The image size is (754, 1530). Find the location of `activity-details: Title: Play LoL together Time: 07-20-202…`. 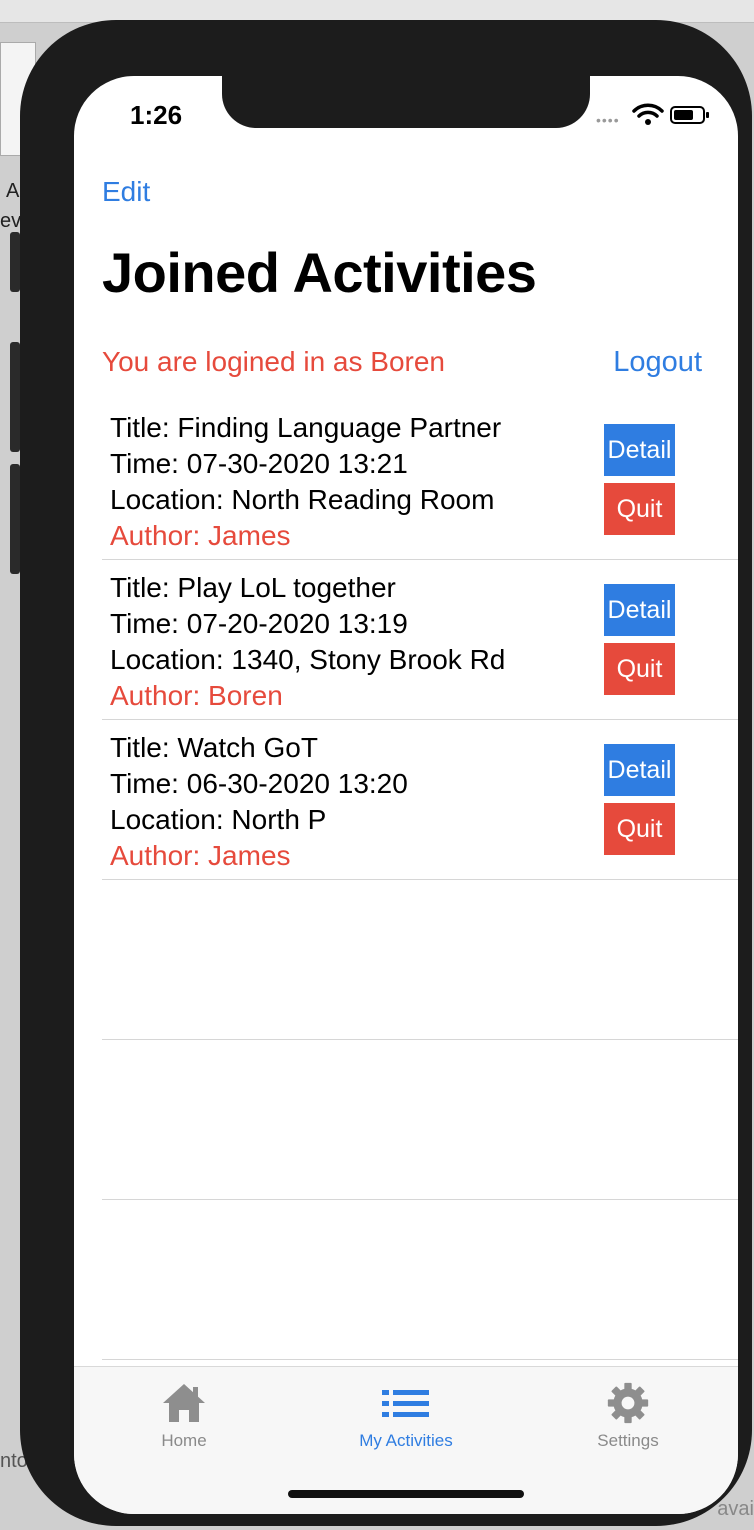

activity-details: Title: Play LoL together Time: 07-20-202… is located at coordinates (307, 642).